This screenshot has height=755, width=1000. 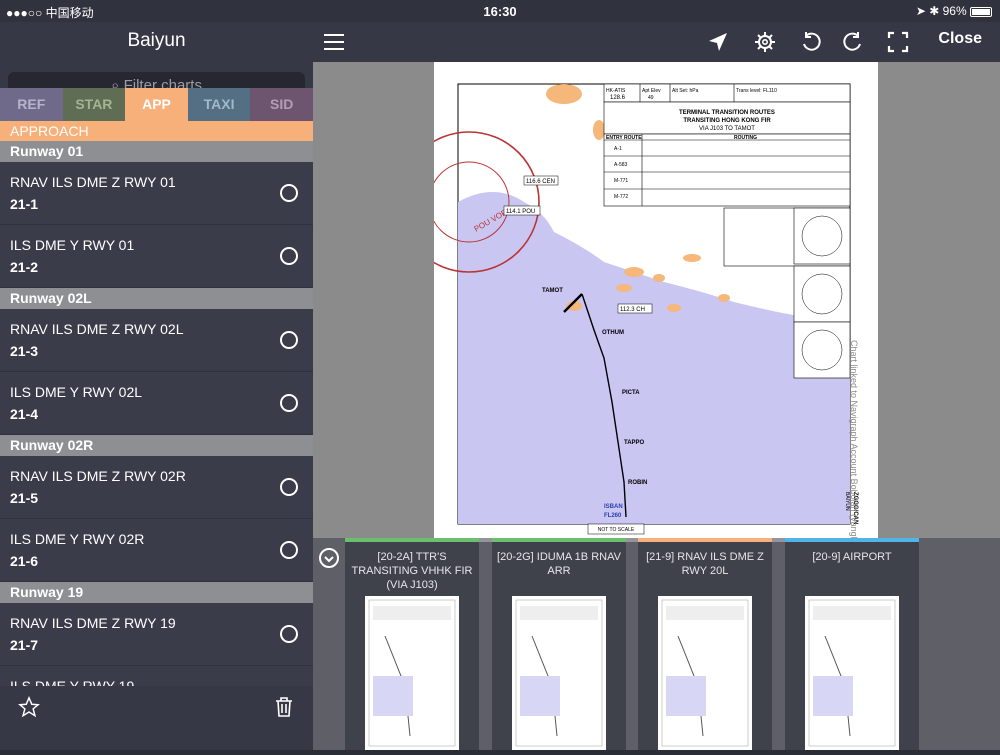 What do you see at coordinates (156, 634) in the screenshot?
I see `chart-list-item: RNAV ILS DME Z RWY 19 21-7` at bounding box center [156, 634].